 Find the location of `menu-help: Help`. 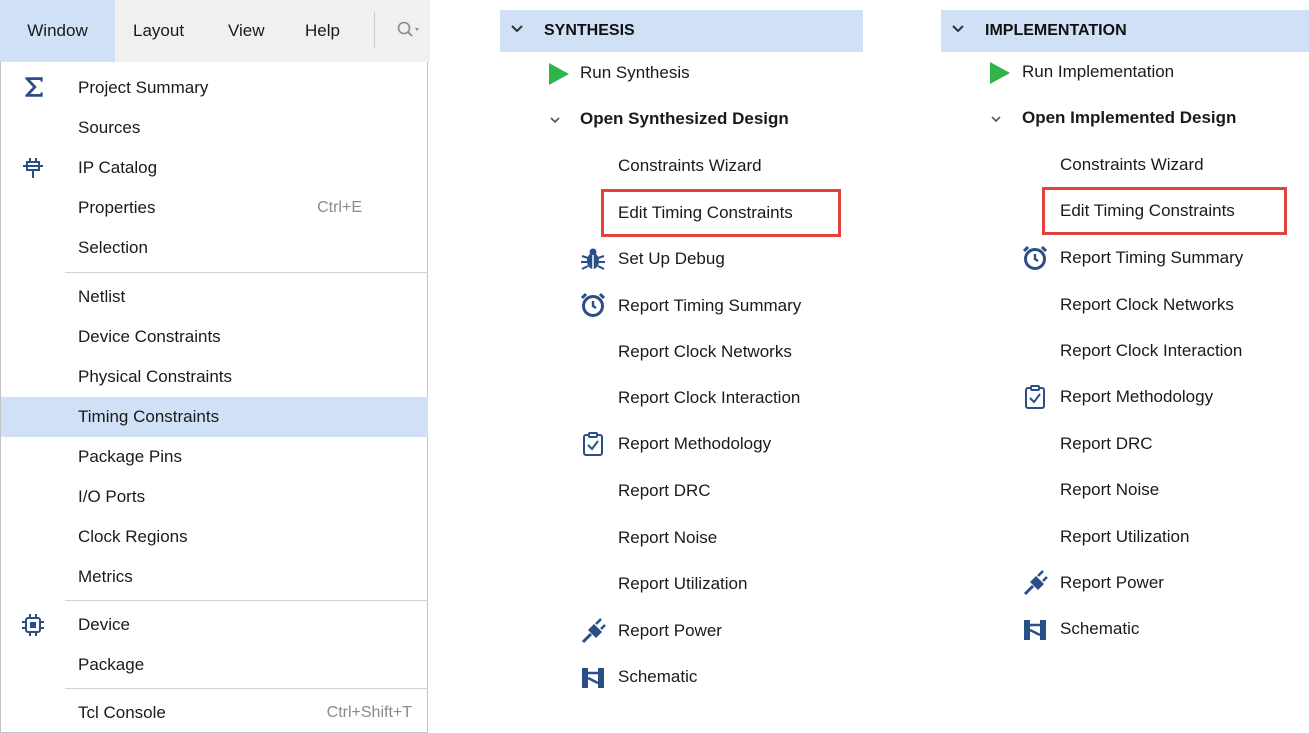

menu-help: Help is located at coordinates (322, 31).